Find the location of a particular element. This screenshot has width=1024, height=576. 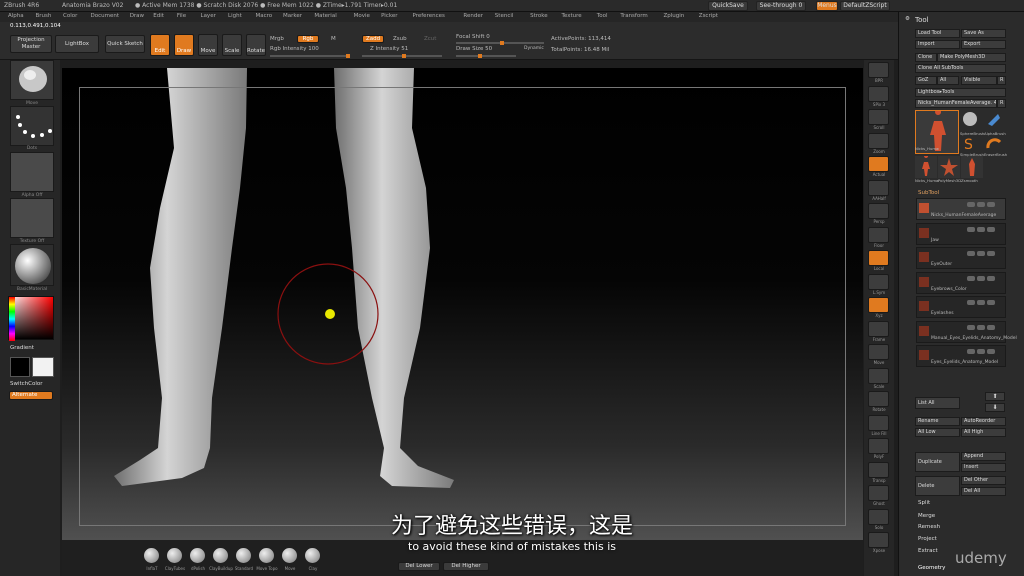

list-all-button: List All is located at coordinates (937, 403).